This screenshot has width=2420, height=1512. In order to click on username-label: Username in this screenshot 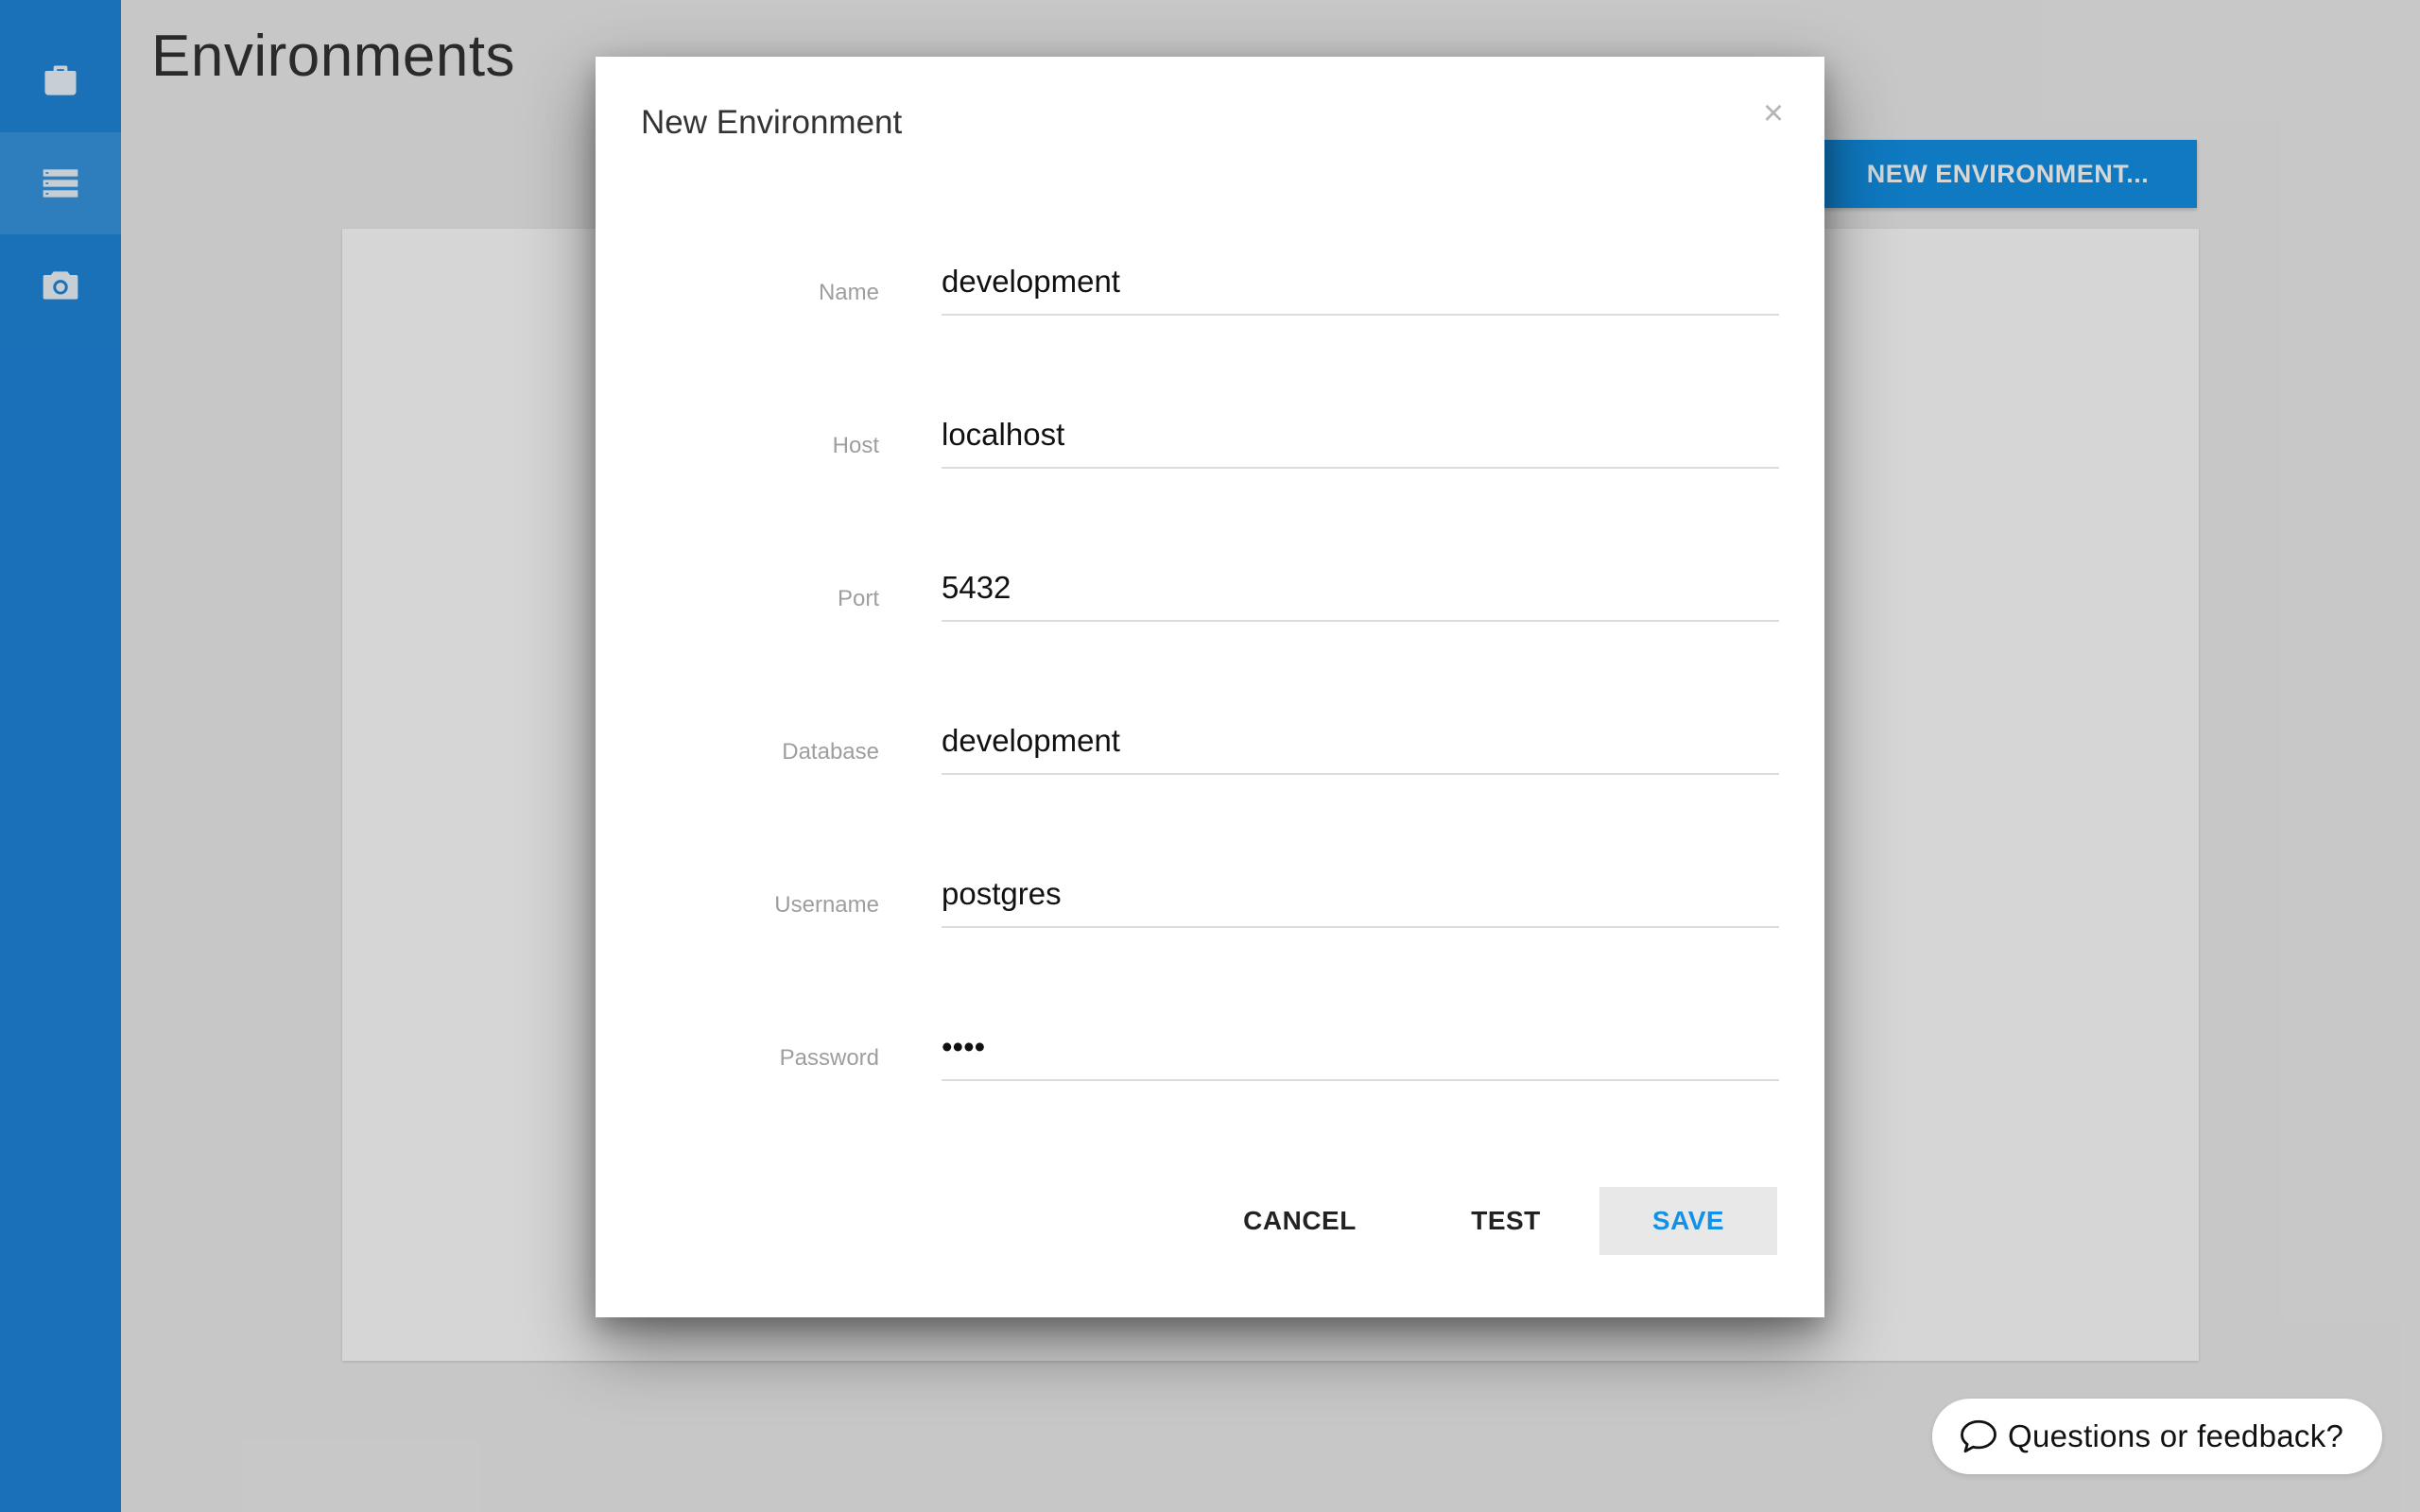, I will do `click(826, 905)`.